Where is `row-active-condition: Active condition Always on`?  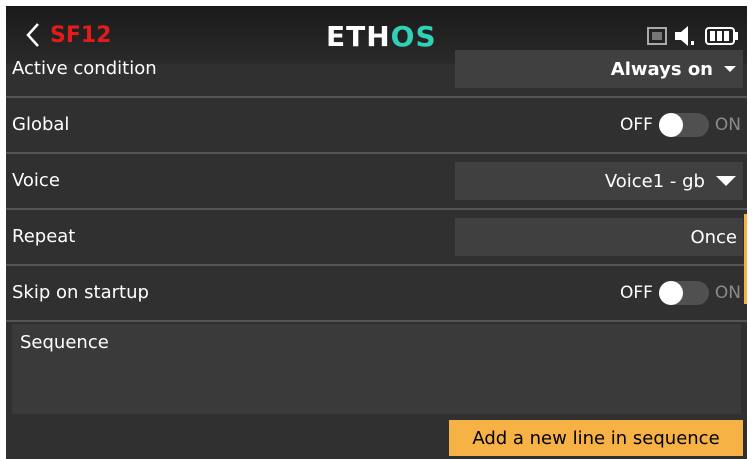 row-active-condition: Active condition Always on is located at coordinates (376, 70).